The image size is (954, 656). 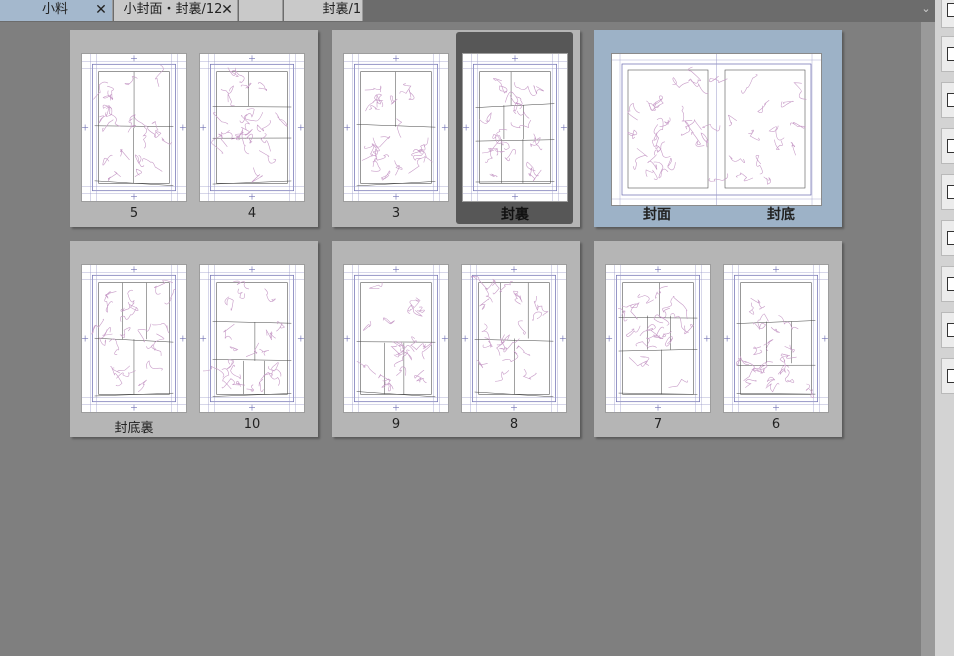 I want to click on tab-3: 小料, so click(x=261, y=10).